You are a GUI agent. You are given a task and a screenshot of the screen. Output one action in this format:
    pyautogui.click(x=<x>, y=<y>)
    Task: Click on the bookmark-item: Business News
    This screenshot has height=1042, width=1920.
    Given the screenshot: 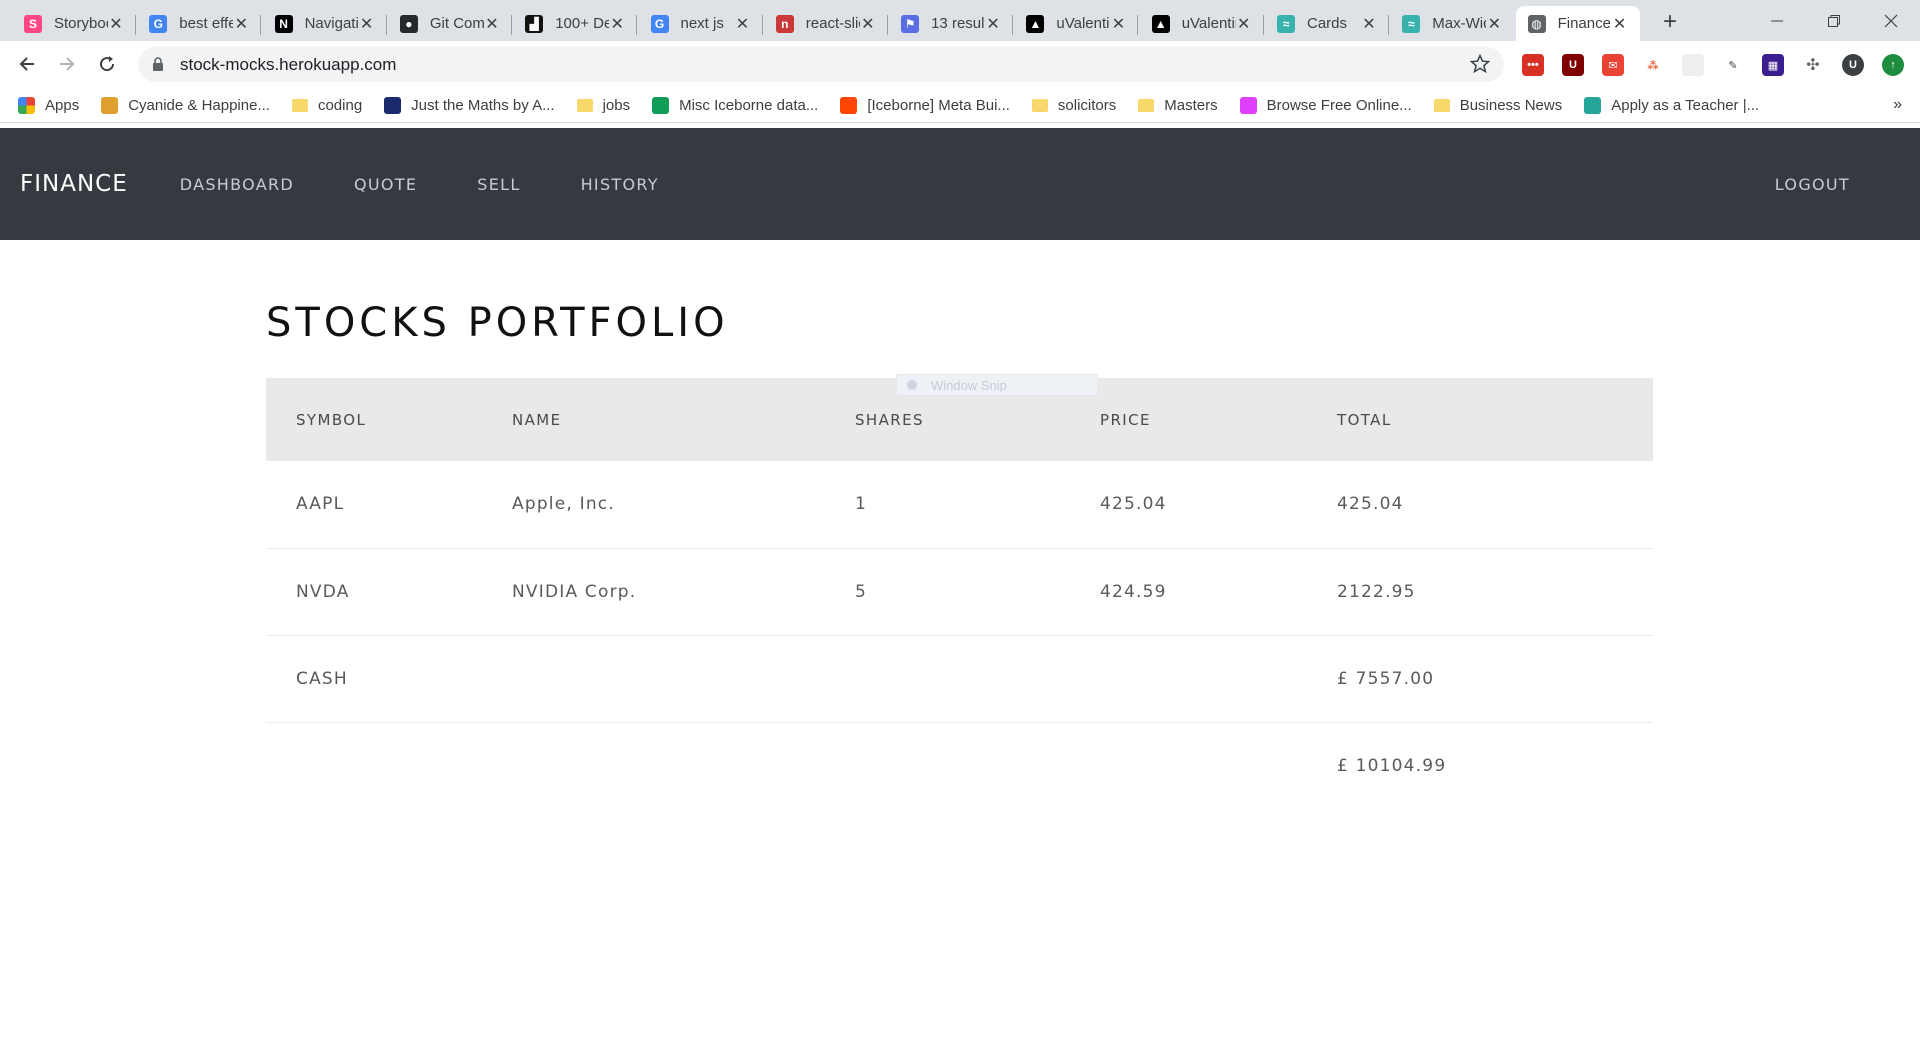 What is the action you would take?
    pyautogui.click(x=1498, y=105)
    